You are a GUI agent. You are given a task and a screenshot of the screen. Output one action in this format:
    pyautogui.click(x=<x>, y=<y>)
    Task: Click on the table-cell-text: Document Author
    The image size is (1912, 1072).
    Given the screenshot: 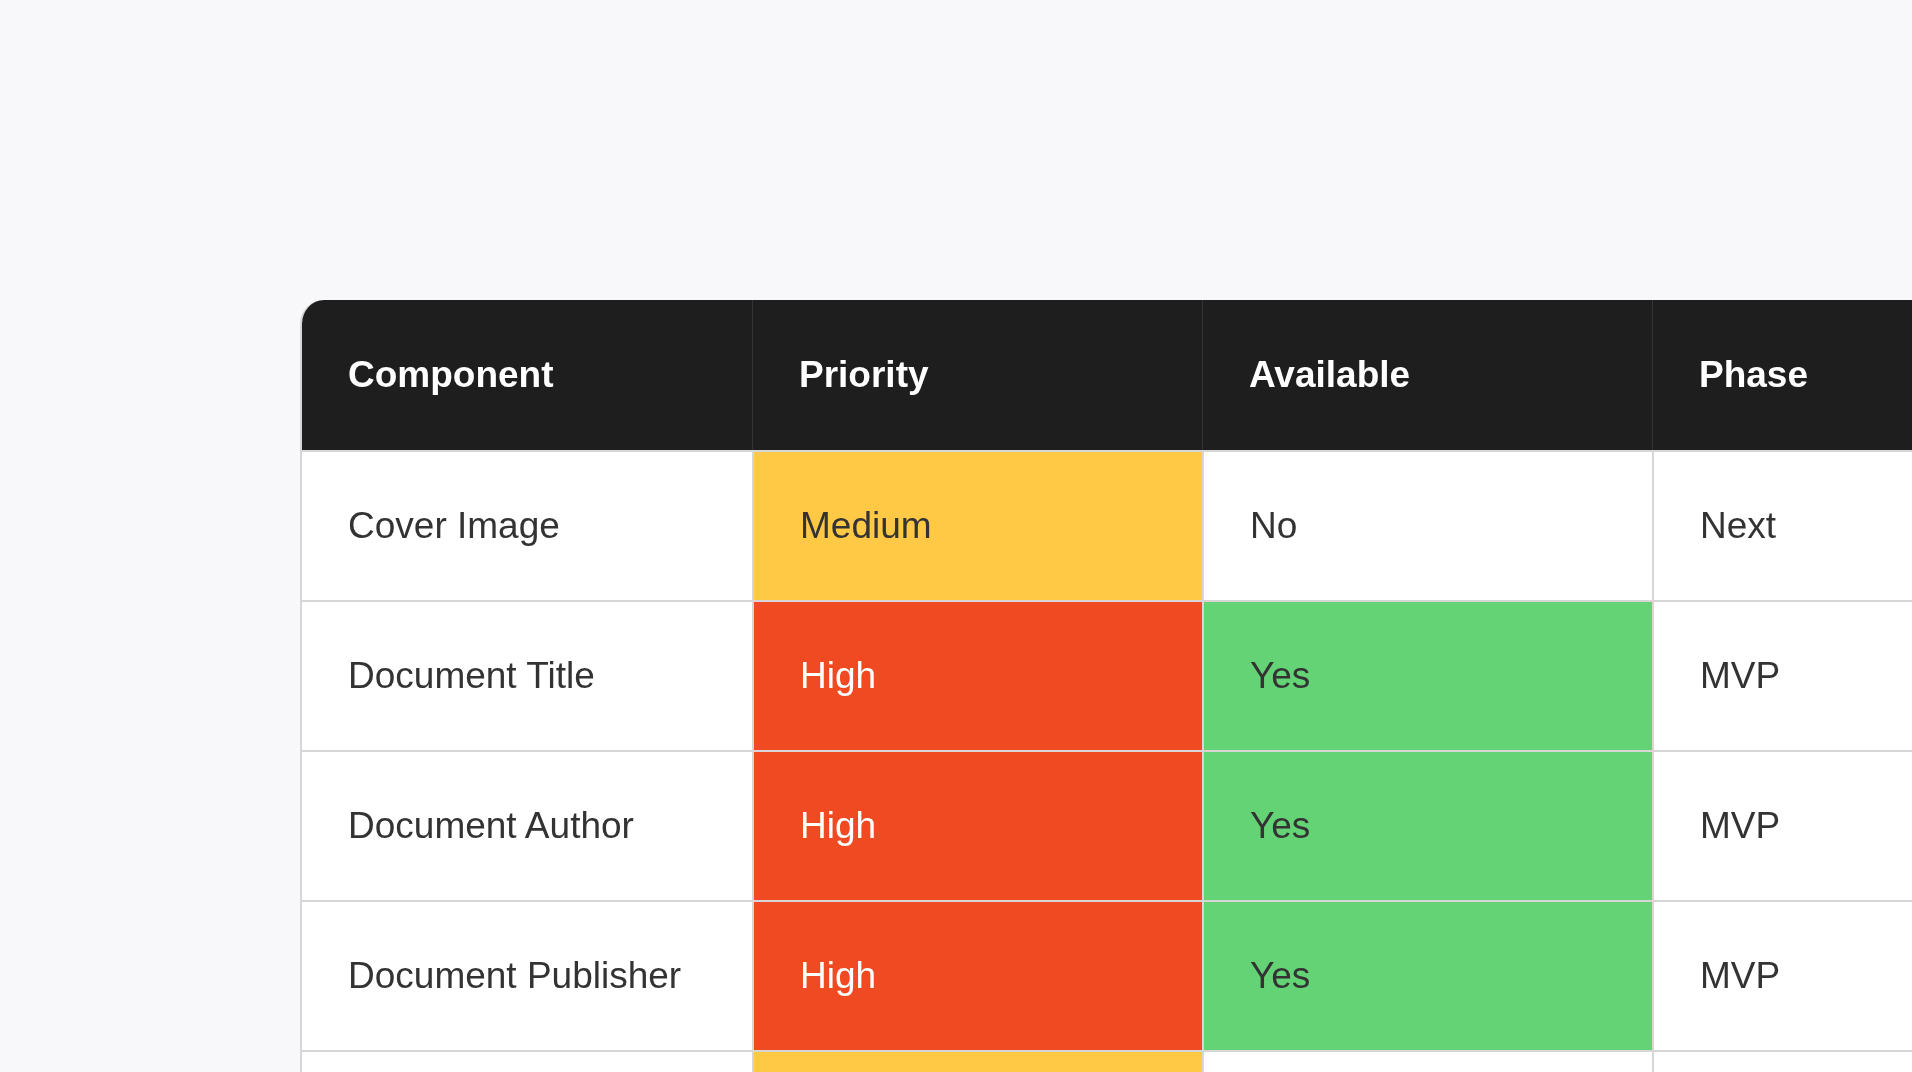 What is the action you would take?
    pyautogui.click(x=491, y=826)
    